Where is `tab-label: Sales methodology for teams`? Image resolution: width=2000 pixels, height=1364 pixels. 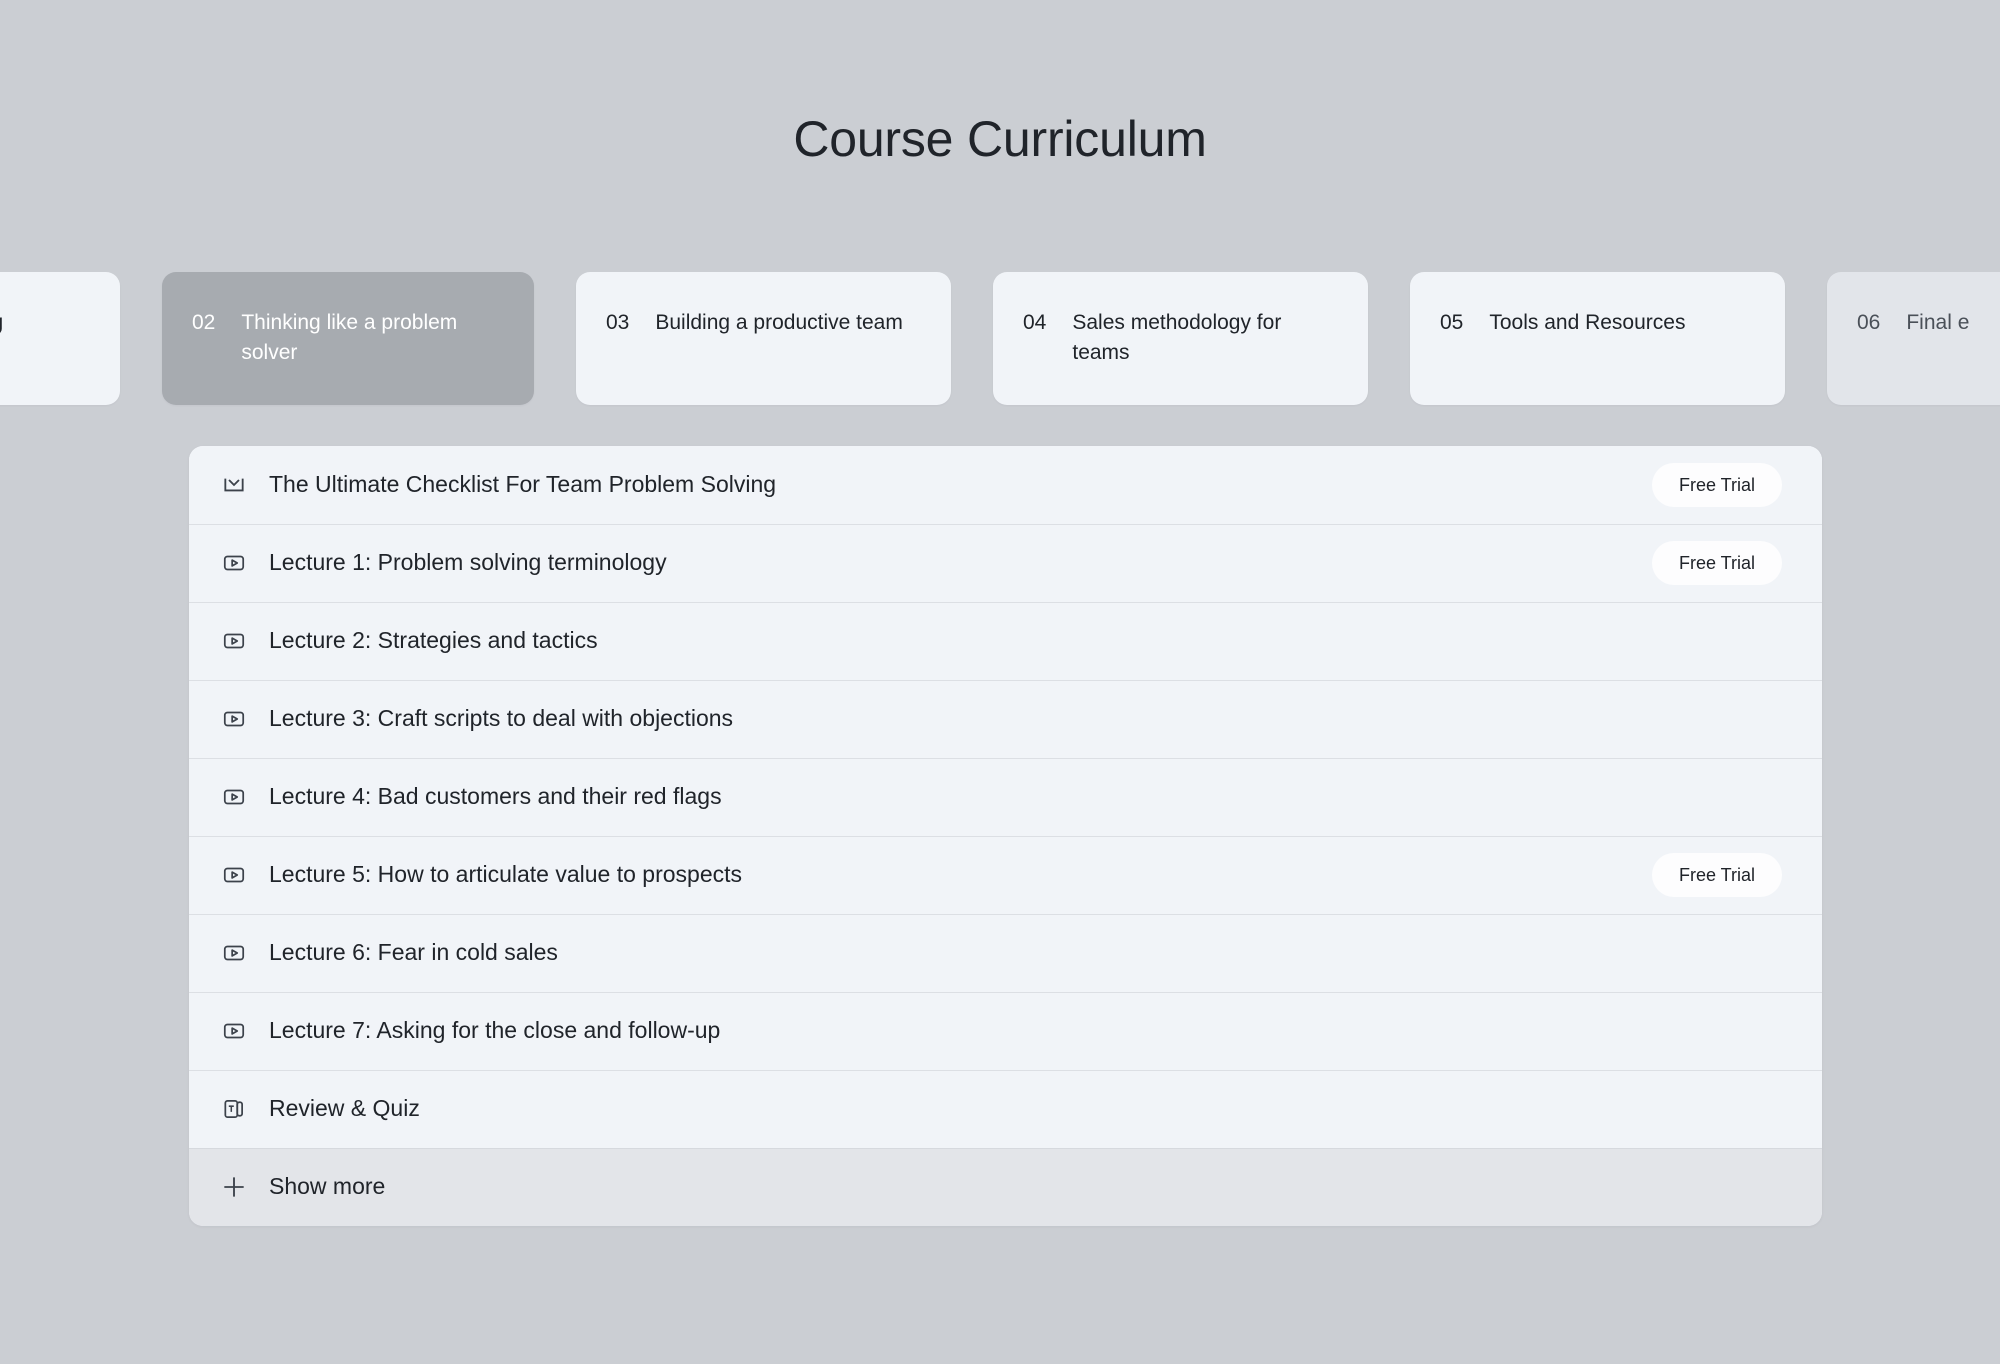 tab-label: Sales methodology for teams is located at coordinates (1177, 338).